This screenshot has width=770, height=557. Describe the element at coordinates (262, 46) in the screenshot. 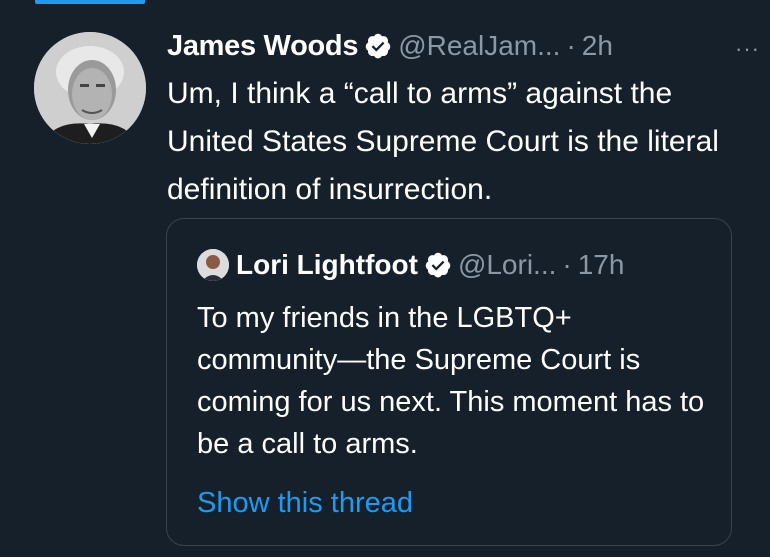

I see `author-name: James Woods` at that location.